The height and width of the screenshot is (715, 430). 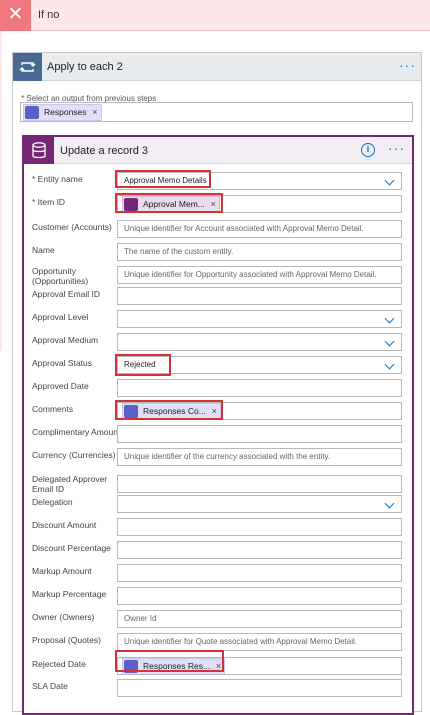 I want to click on field-placeholder: The name of the custom entity., so click(x=179, y=251).